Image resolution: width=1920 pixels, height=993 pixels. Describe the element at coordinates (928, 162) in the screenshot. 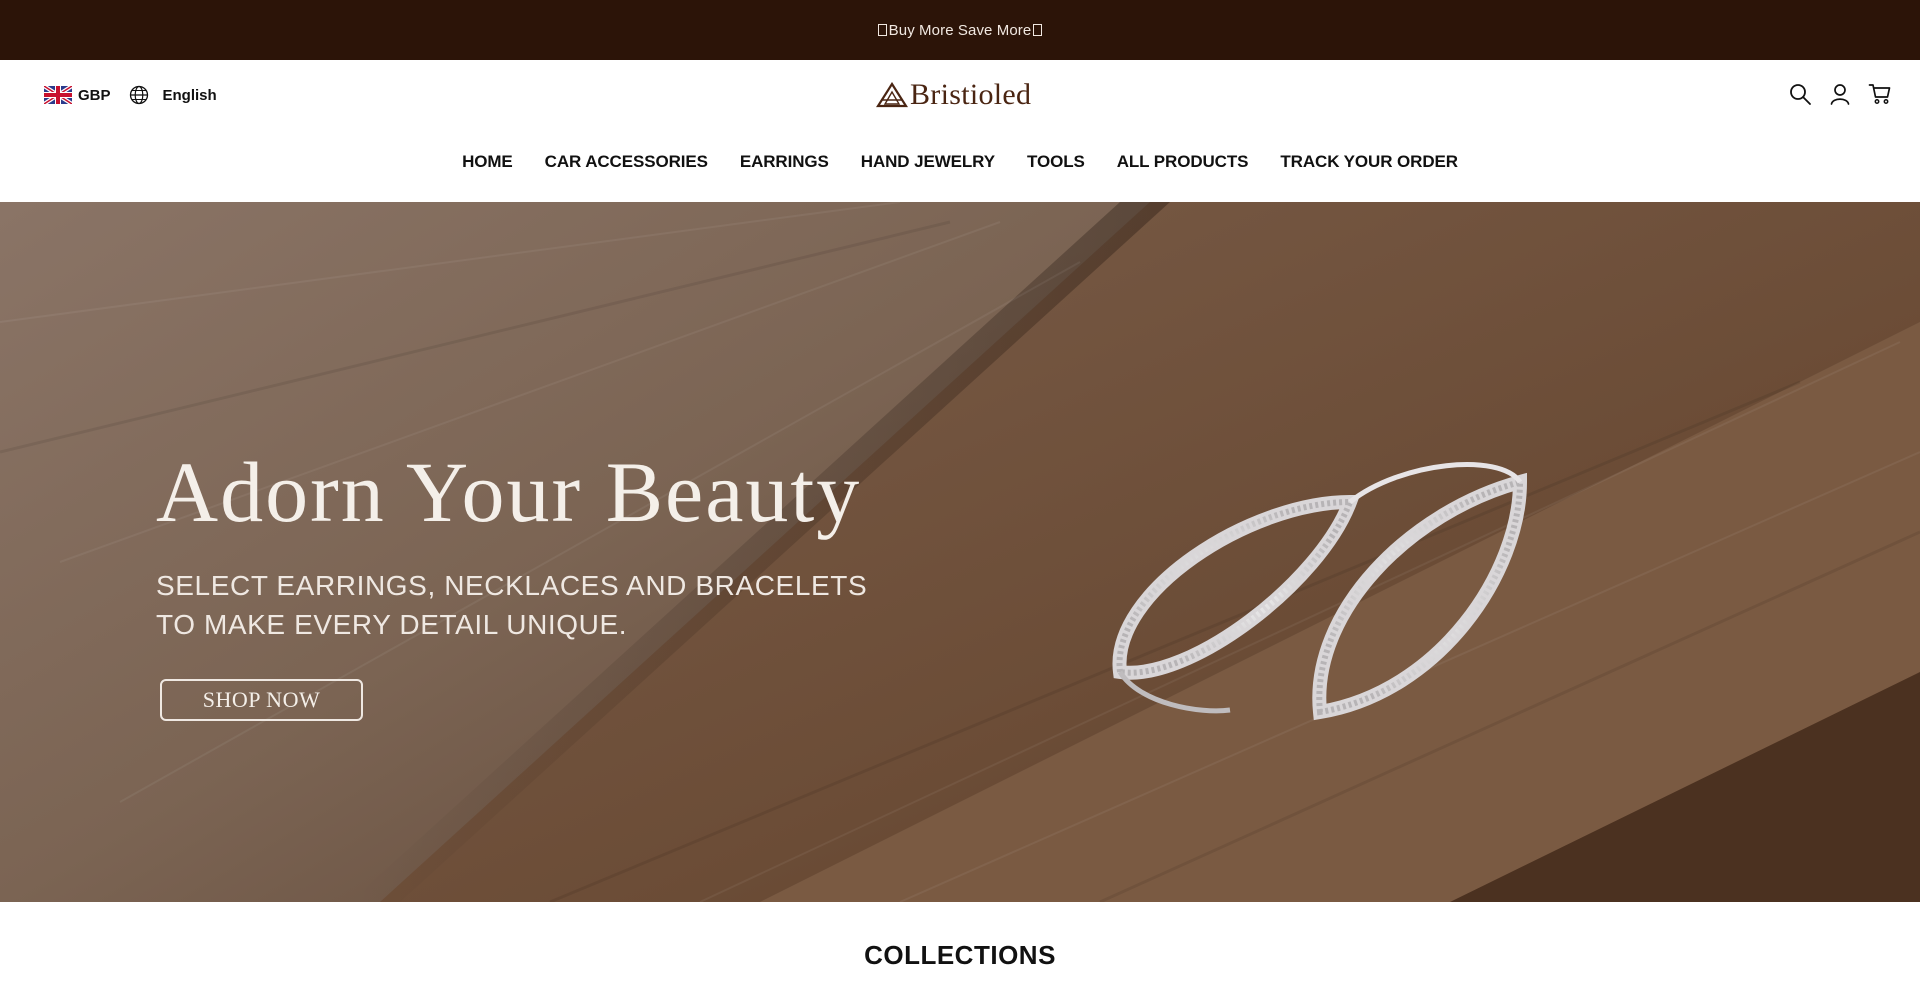

I see `nav-item-hand-jewelry: HAND JEWELRY` at that location.